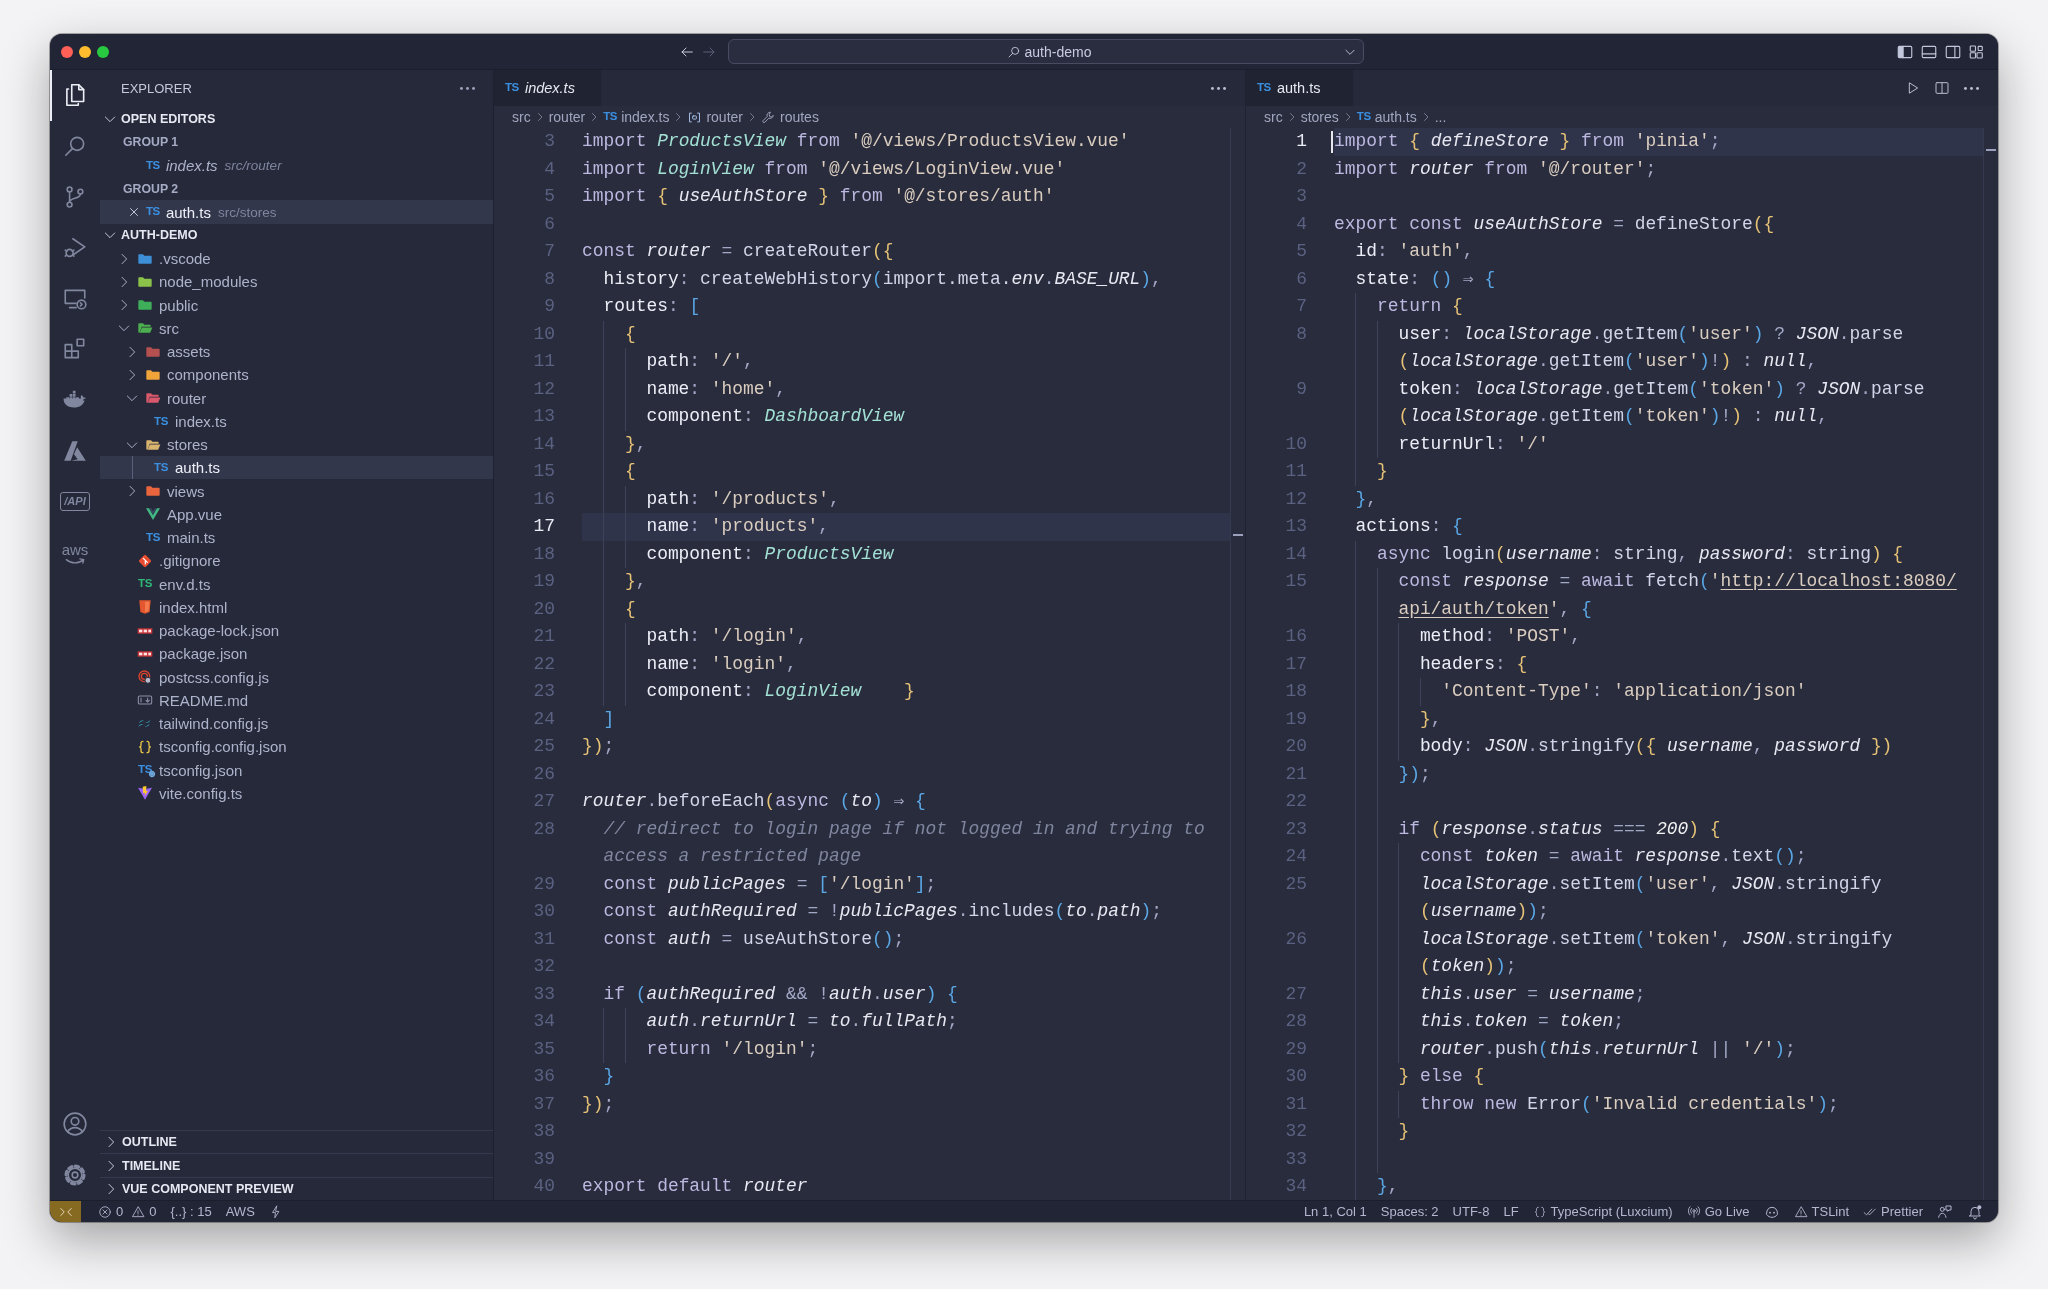 The image size is (2048, 1289). I want to click on file-item: .gitignore, so click(296, 561).